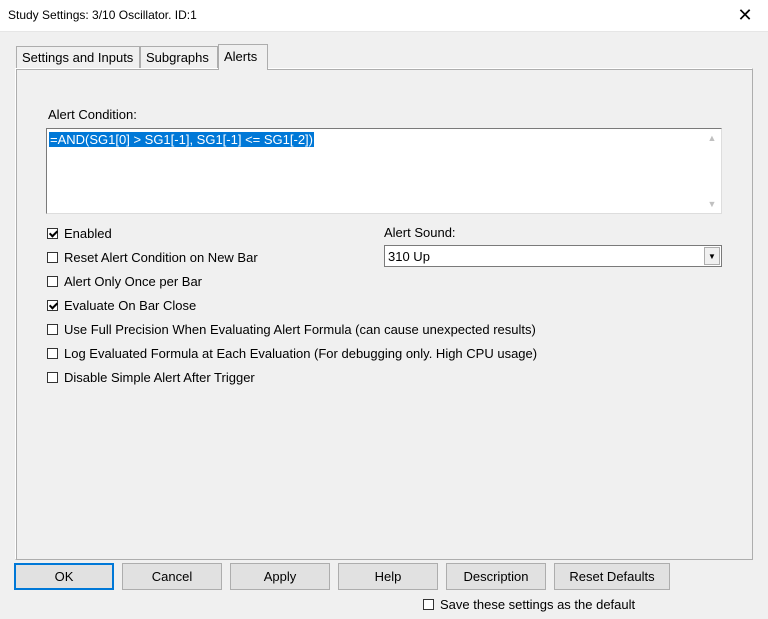  I want to click on close-button: ✕, so click(745, 15).